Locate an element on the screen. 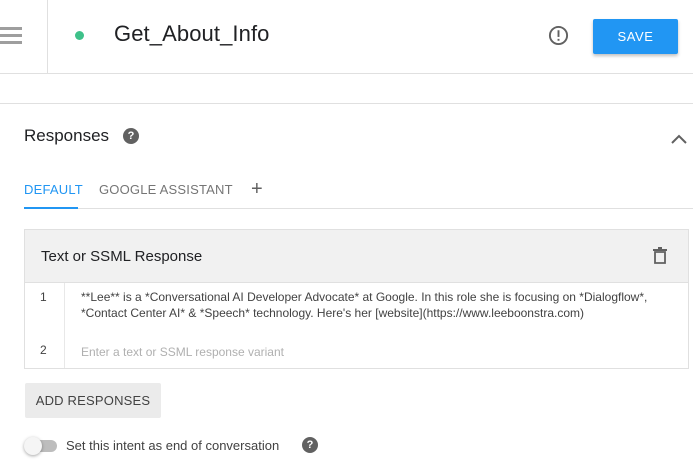  add-tab-button: + is located at coordinates (257, 189).